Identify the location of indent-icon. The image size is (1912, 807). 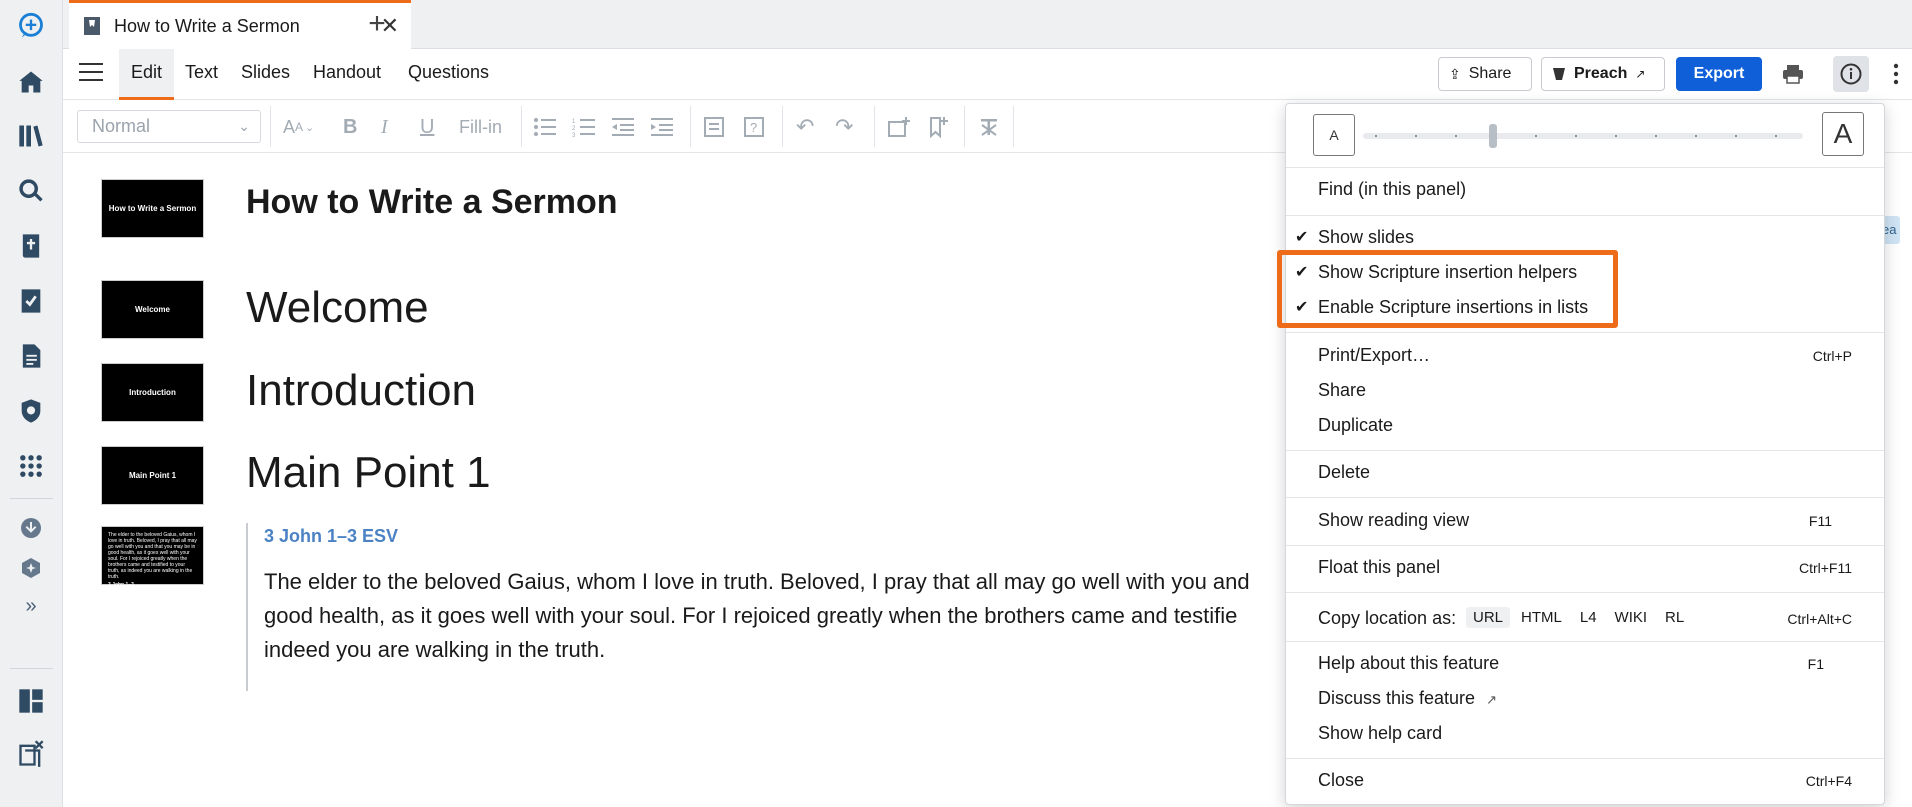
(662, 127).